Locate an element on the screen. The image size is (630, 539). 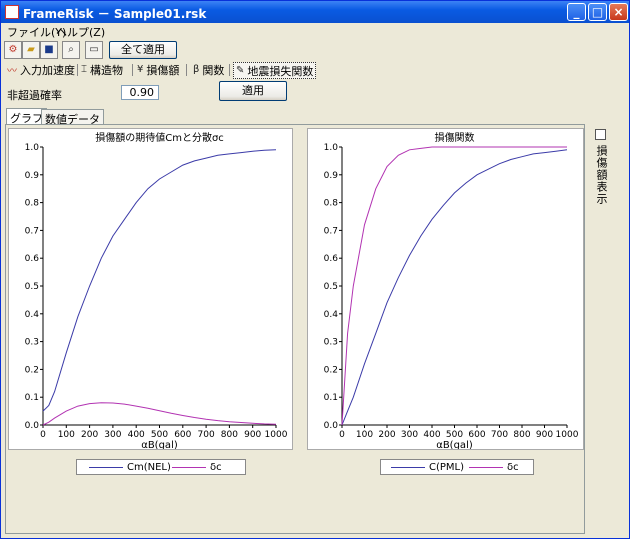
tab-function: β 関数 is located at coordinates (208, 69).